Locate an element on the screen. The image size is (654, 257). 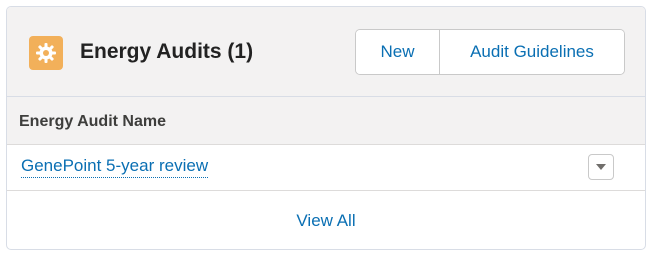
audit-guidelines-button: Audit Guidelines is located at coordinates (532, 52).